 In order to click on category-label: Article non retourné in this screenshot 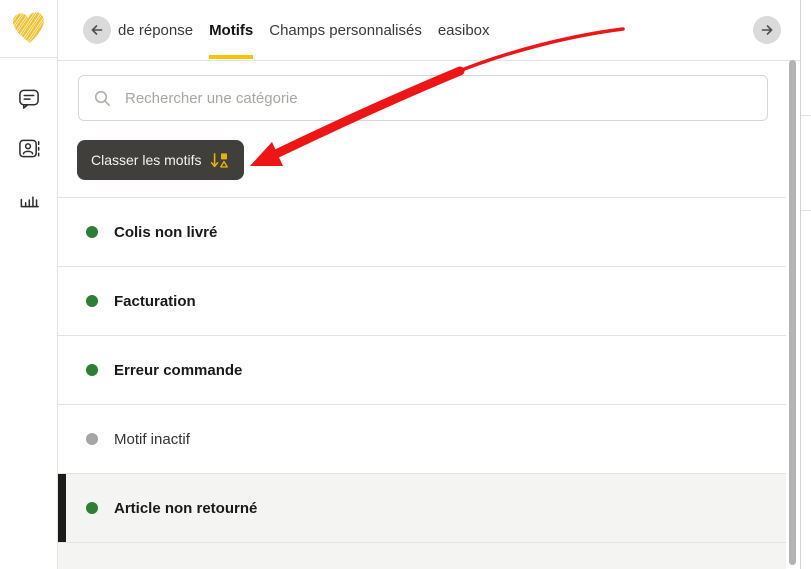, I will do `click(186, 508)`.